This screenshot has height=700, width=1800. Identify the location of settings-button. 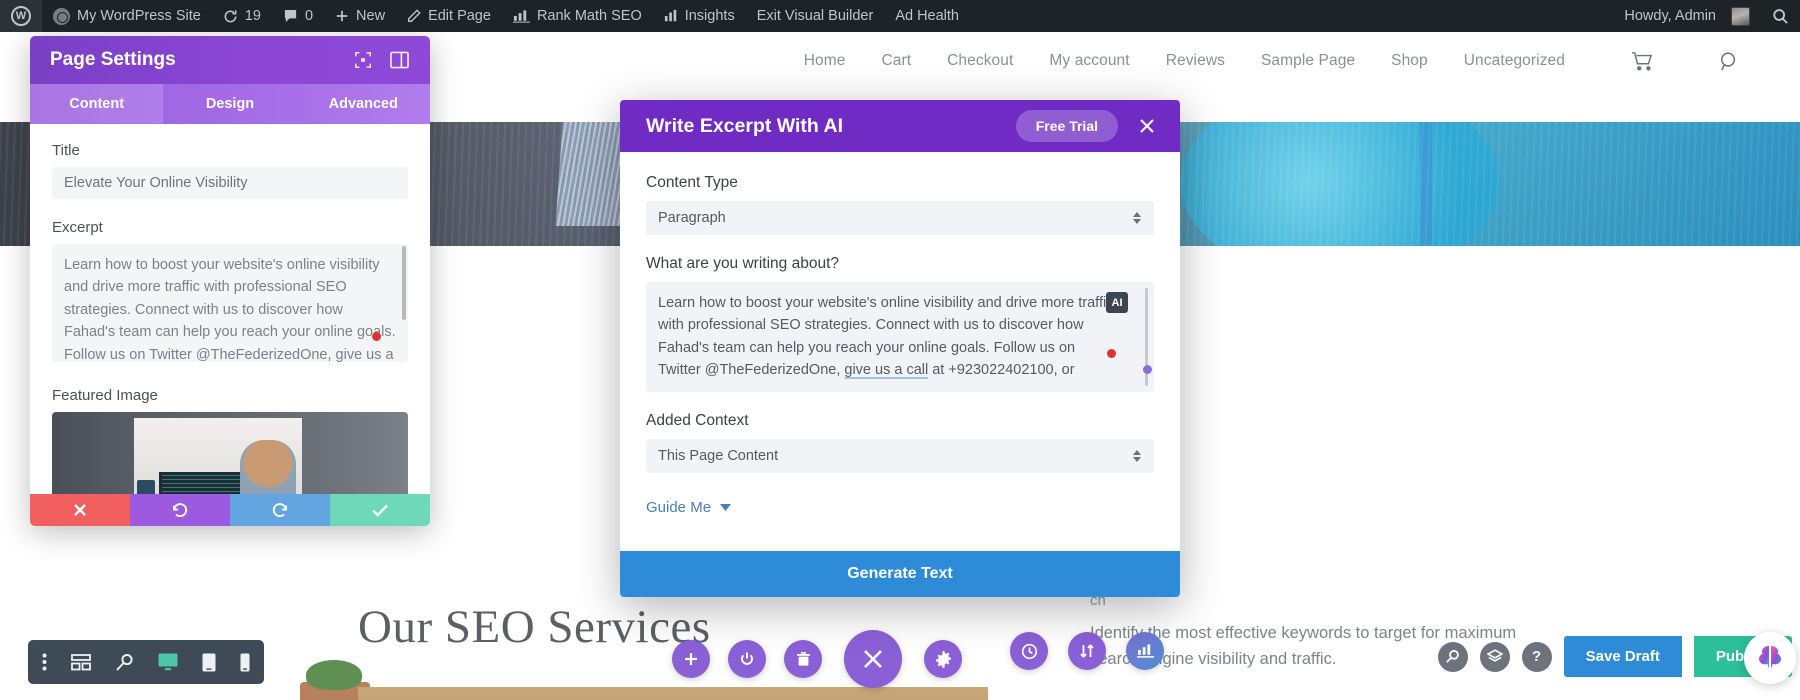
(943, 659).